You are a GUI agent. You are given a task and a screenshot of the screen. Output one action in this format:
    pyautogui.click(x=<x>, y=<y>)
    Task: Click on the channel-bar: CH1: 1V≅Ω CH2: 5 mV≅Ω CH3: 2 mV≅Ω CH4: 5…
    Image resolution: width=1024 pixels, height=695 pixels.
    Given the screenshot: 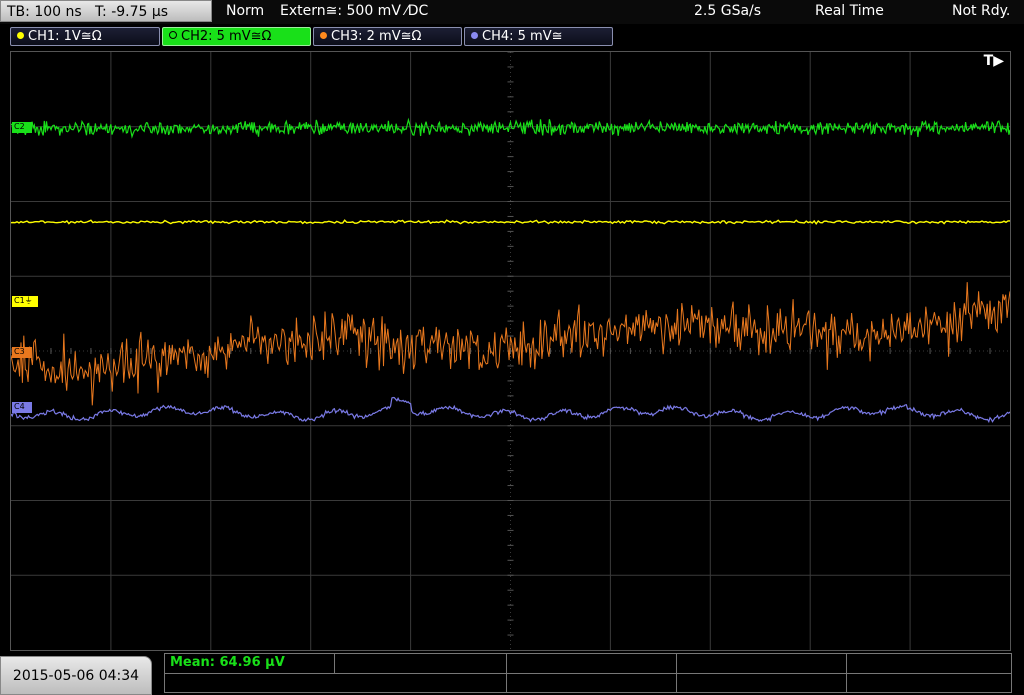 What is the action you would take?
    pyautogui.click(x=512, y=37)
    